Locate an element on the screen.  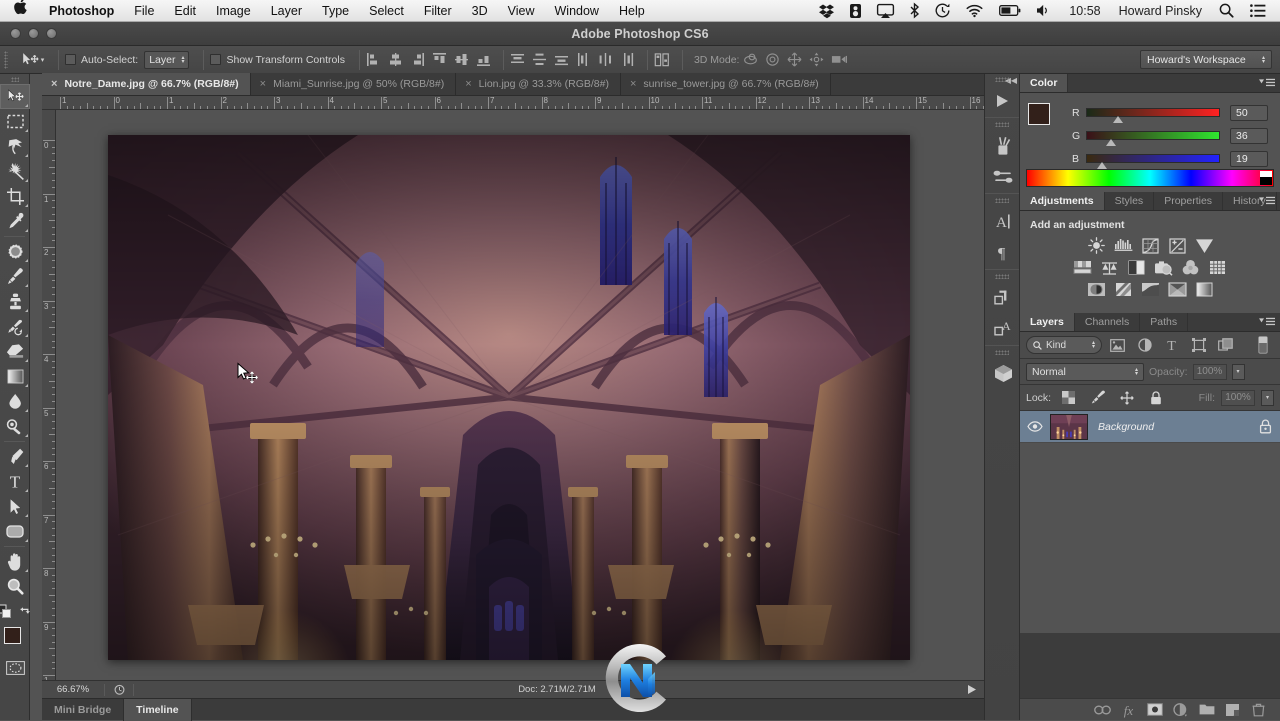
add-layer-mask-icon is located at coordinates (1154, 709).